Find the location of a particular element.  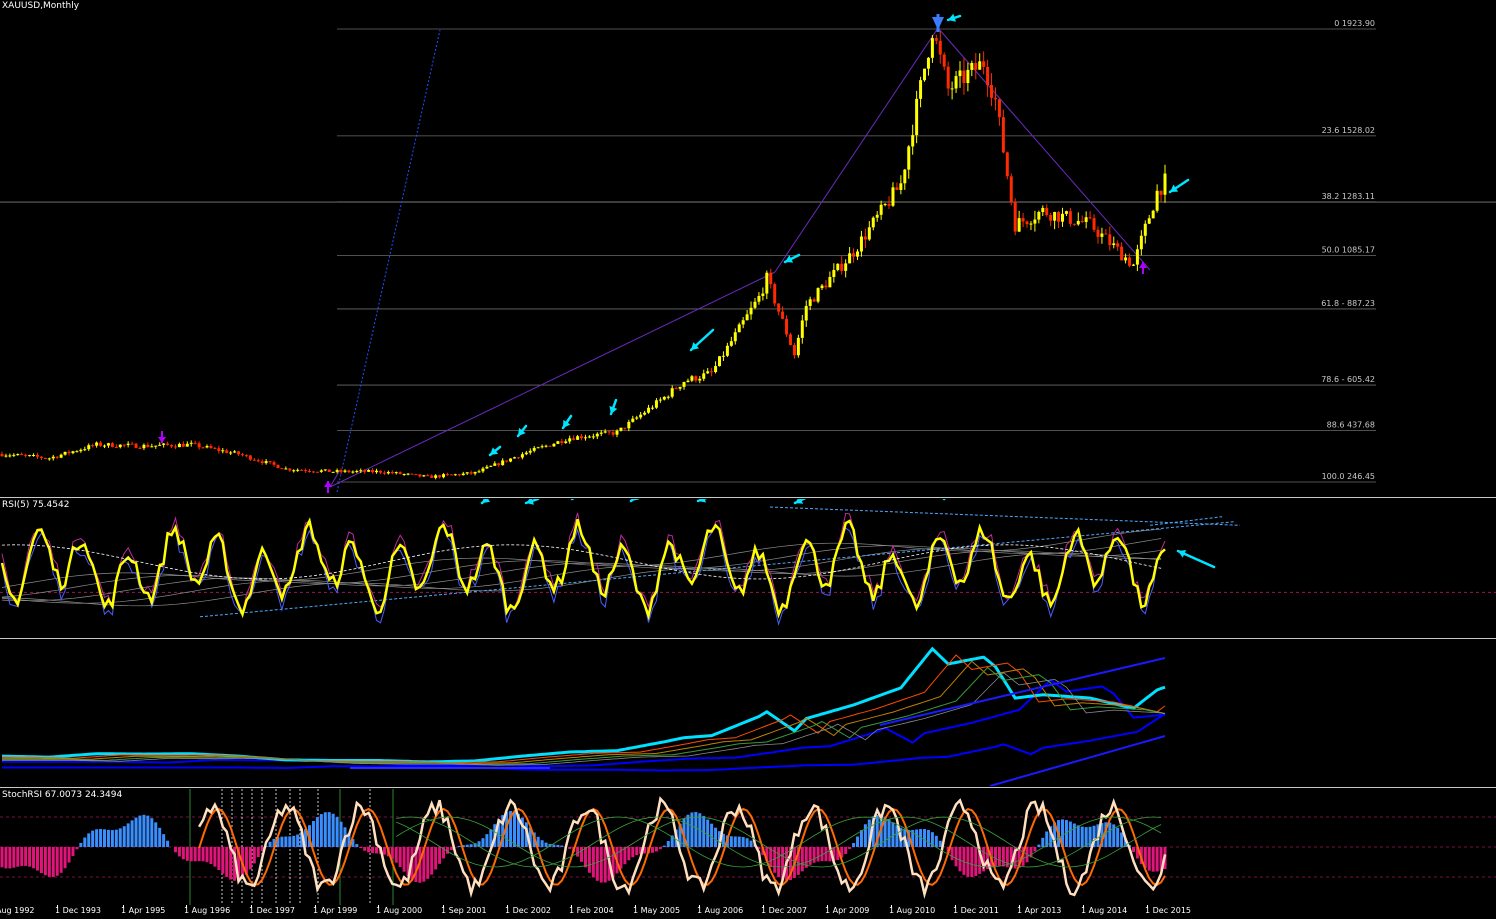

date-tick-label: 1 Aug 1996 is located at coordinates (207, 910).